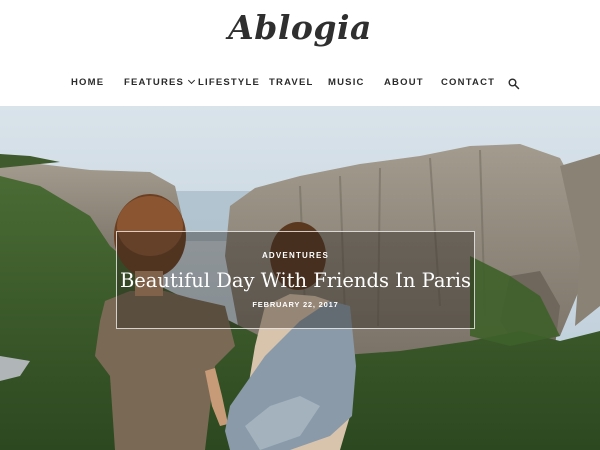 The width and height of the screenshot is (600, 450). I want to click on post-category: ADVENTURES, so click(295, 255).